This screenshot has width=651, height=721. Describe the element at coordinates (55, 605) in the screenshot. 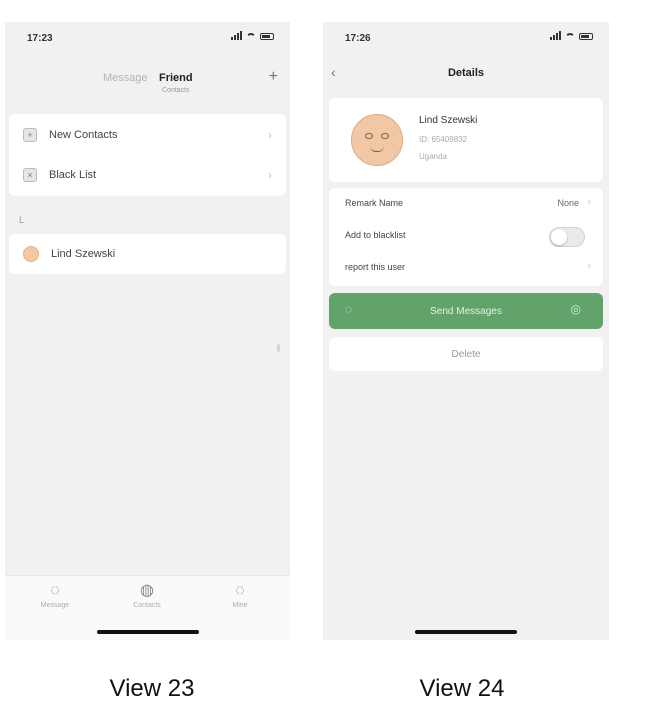

I see `tab-bar-caption: Message` at that location.